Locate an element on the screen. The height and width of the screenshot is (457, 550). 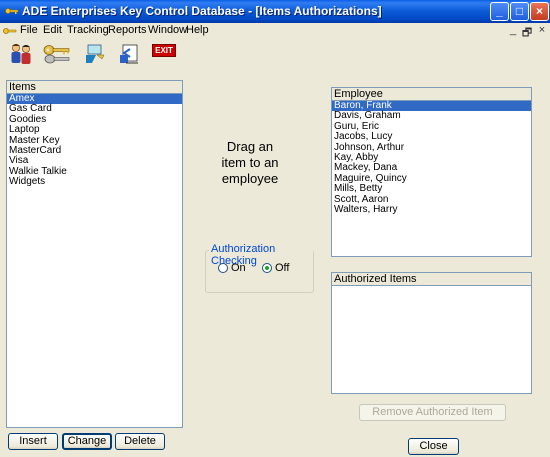
close-window-button: × is located at coordinates (539, 11).